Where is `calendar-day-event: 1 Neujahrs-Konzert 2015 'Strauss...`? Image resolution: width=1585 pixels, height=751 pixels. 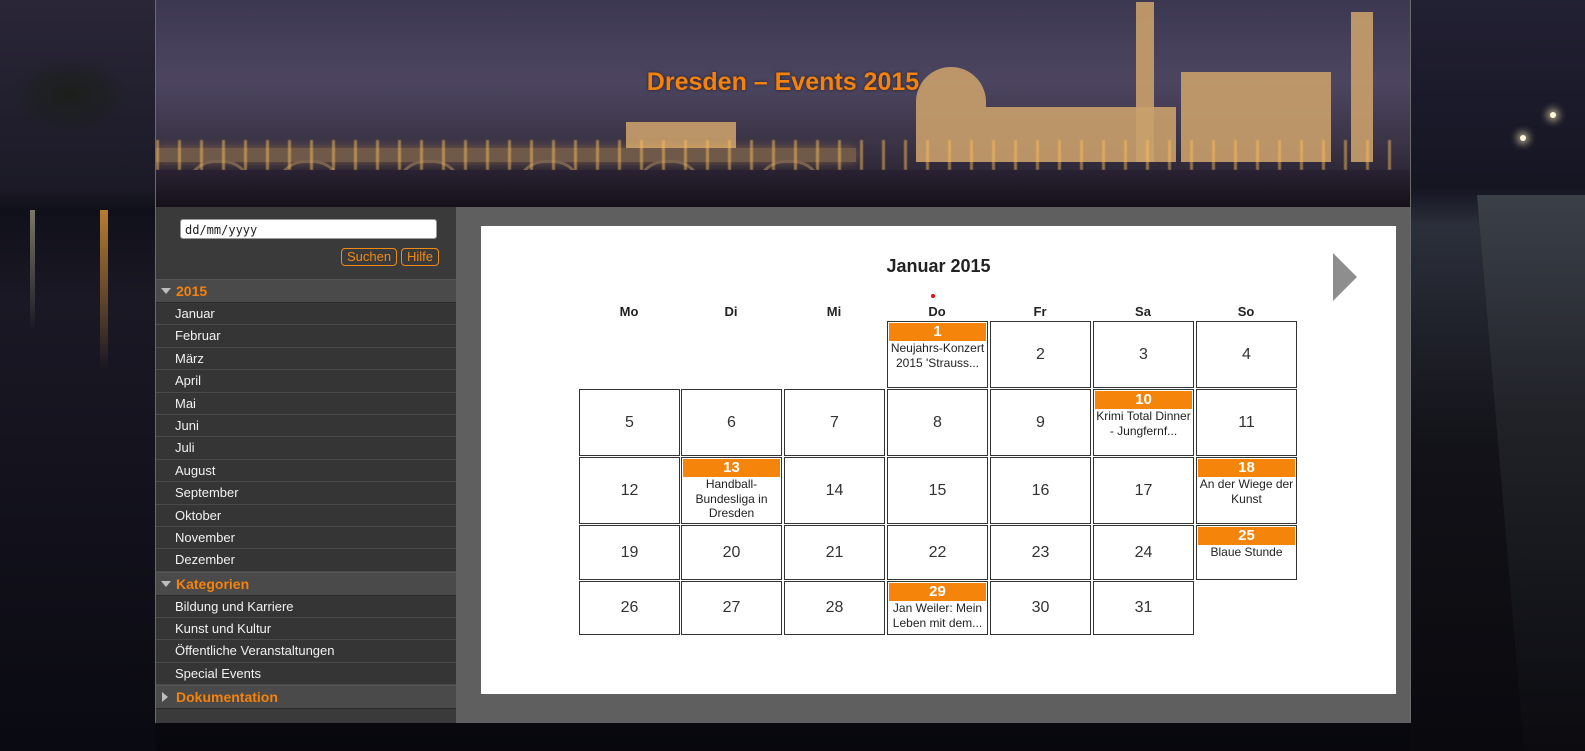
calendar-day-event: 1 Neujahrs-Konzert 2015 'Strauss... is located at coordinates (937, 354).